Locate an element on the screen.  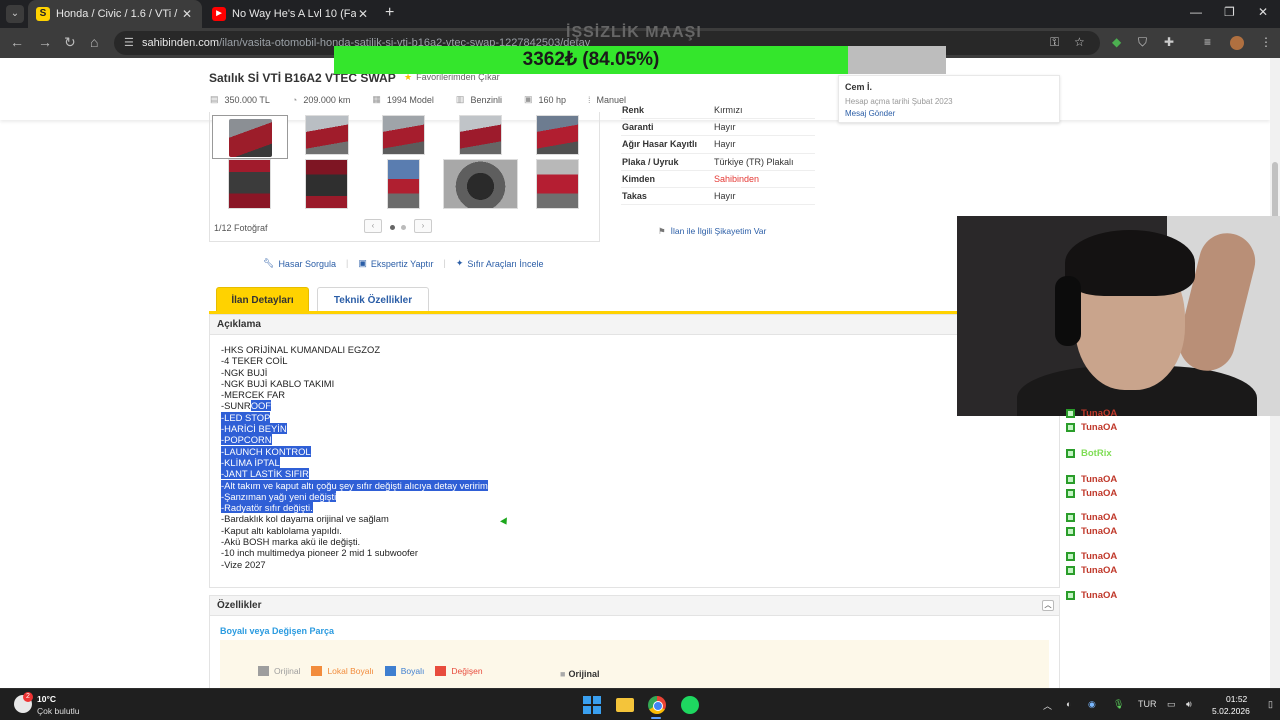
reload-icon: ↻ is located at coordinates (70, 42).